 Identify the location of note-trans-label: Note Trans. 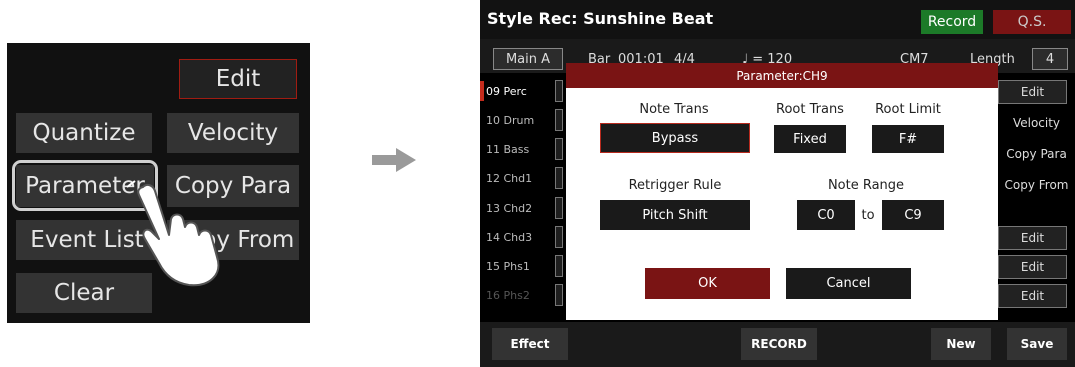
(674, 109).